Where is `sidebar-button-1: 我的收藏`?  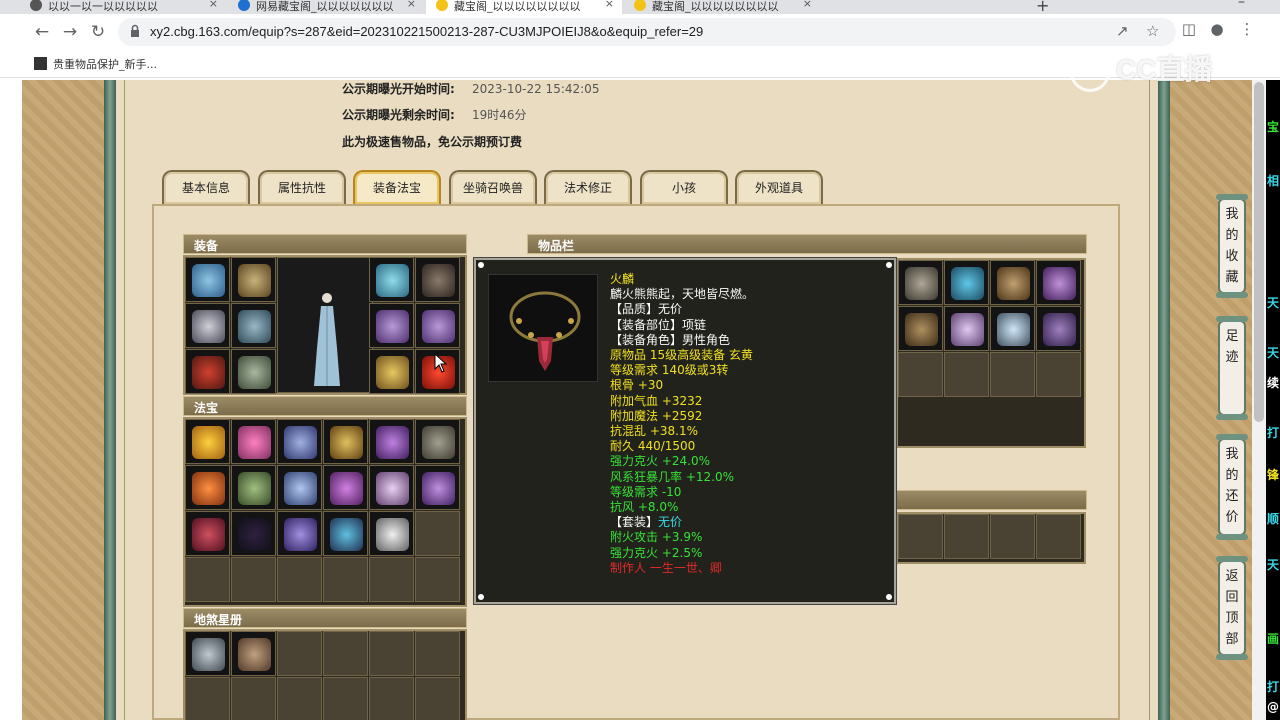
sidebar-button-1: 我的收藏 is located at coordinates (1232, 246).